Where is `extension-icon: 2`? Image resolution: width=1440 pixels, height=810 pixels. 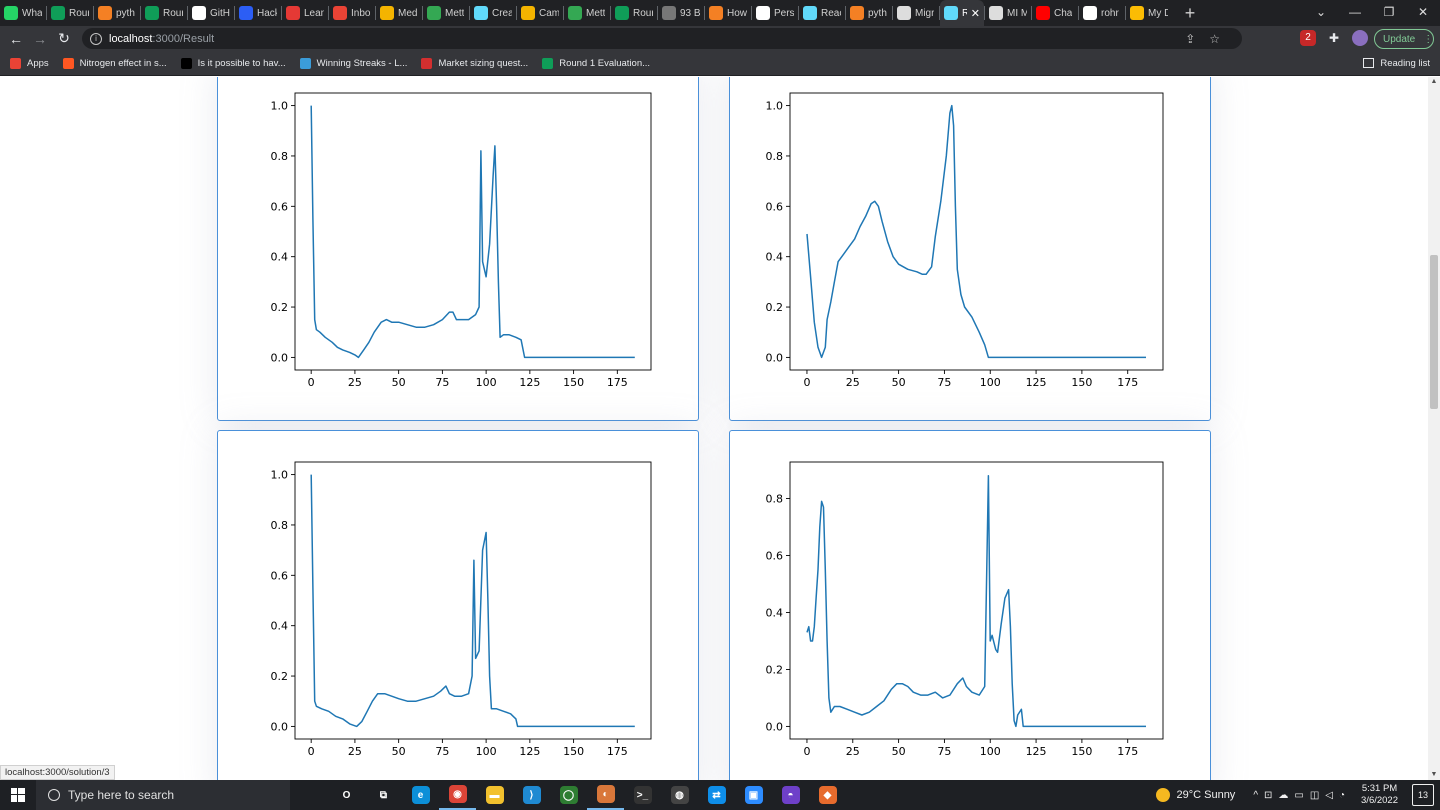
extension-icon: 2 is located at coordinates (1308, 38).